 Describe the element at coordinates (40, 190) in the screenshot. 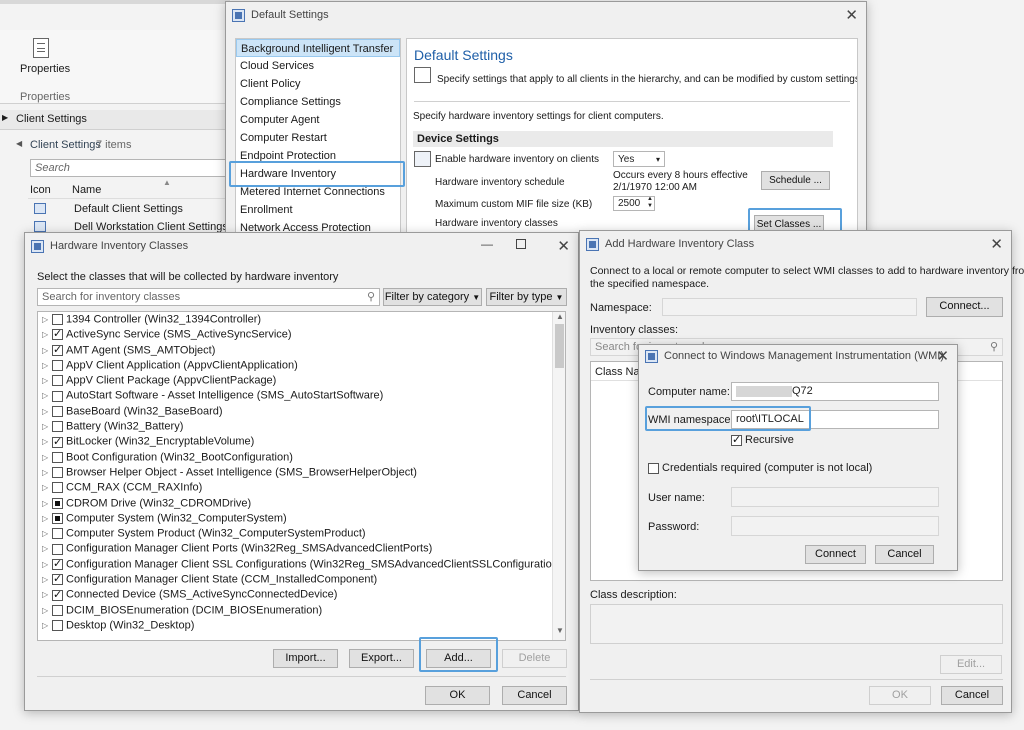

I see `column-icon: Icon` at that location.